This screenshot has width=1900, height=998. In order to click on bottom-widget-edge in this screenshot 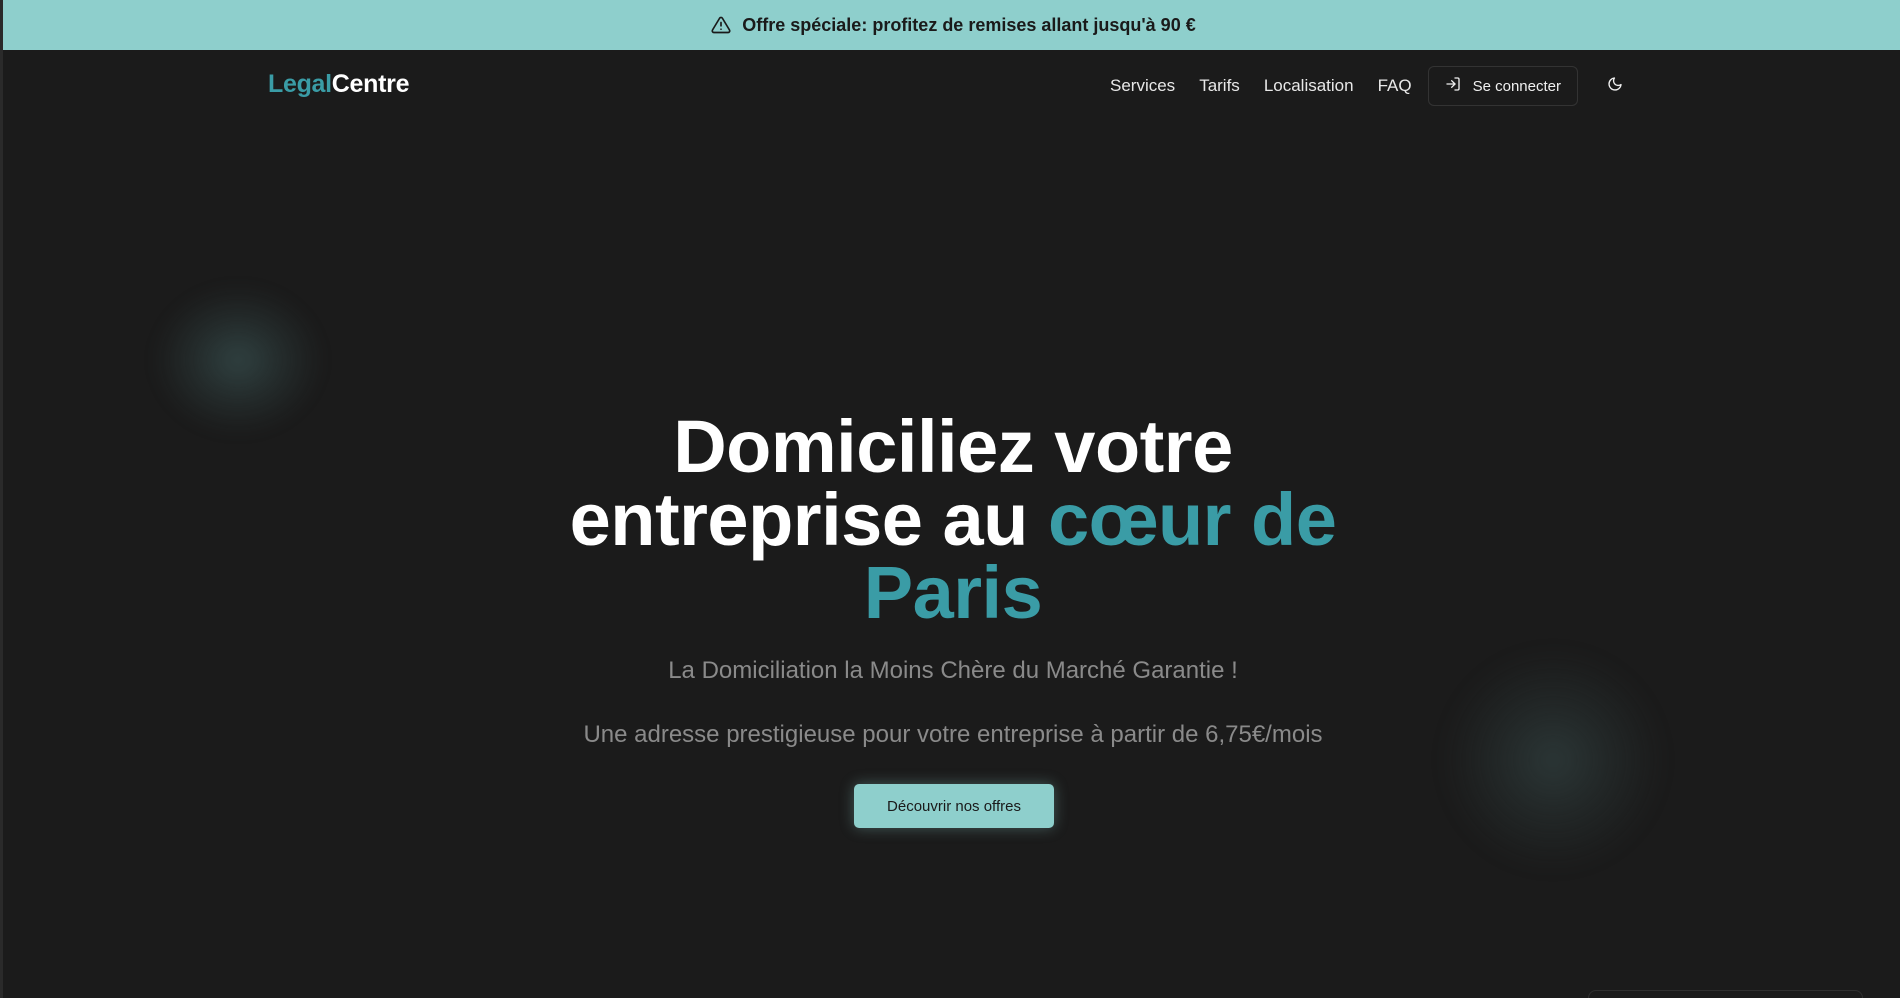, I will do `click(1725, 994)`.